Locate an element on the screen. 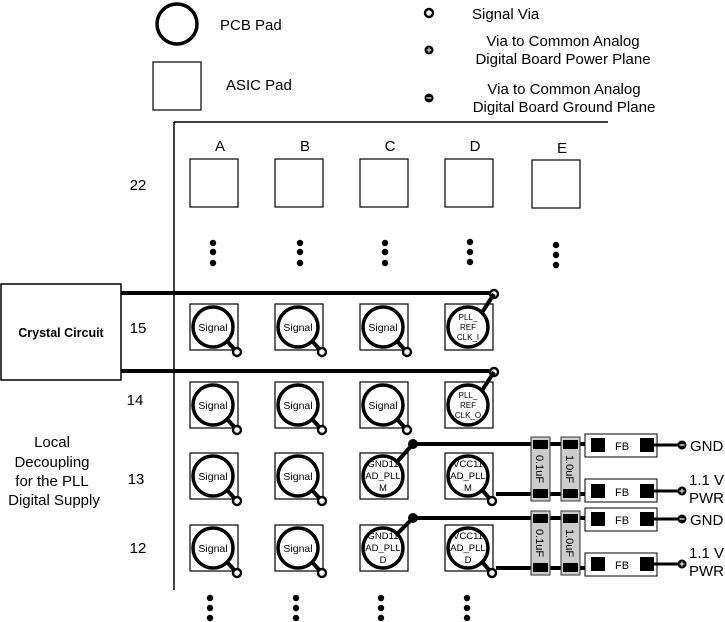 The image size is (725, 622). row-label-14: 14 is located at coordinates (135, 400).